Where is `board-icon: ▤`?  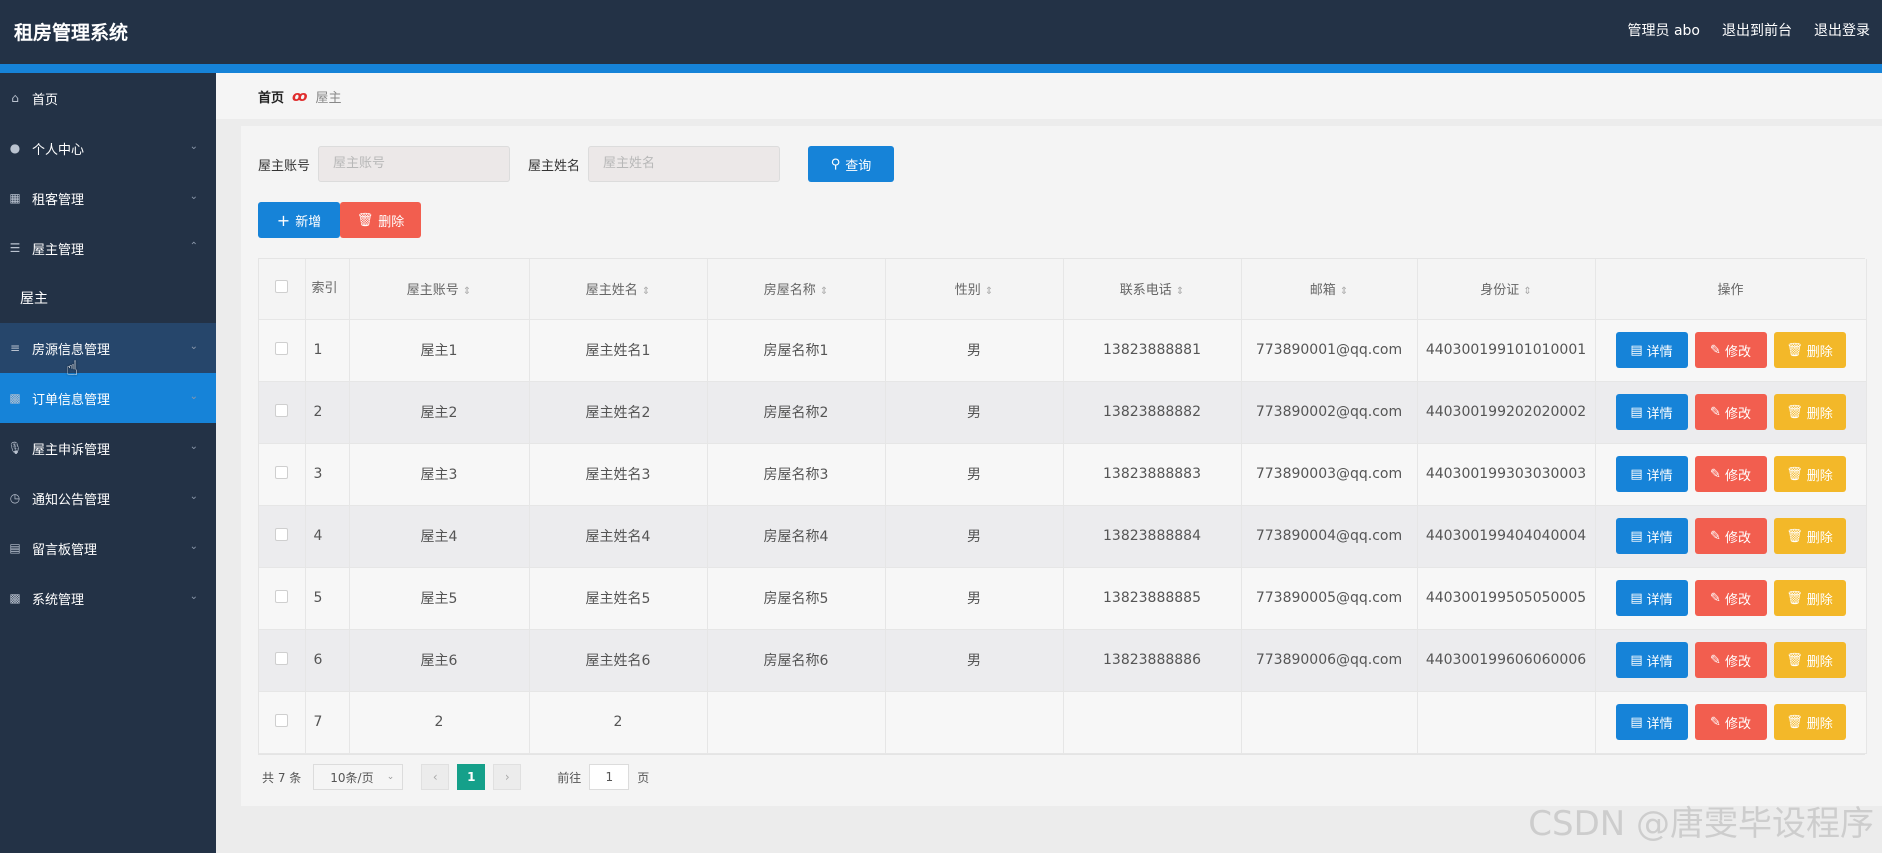 board-icon: ▤ is located at coordinates (15, 548).